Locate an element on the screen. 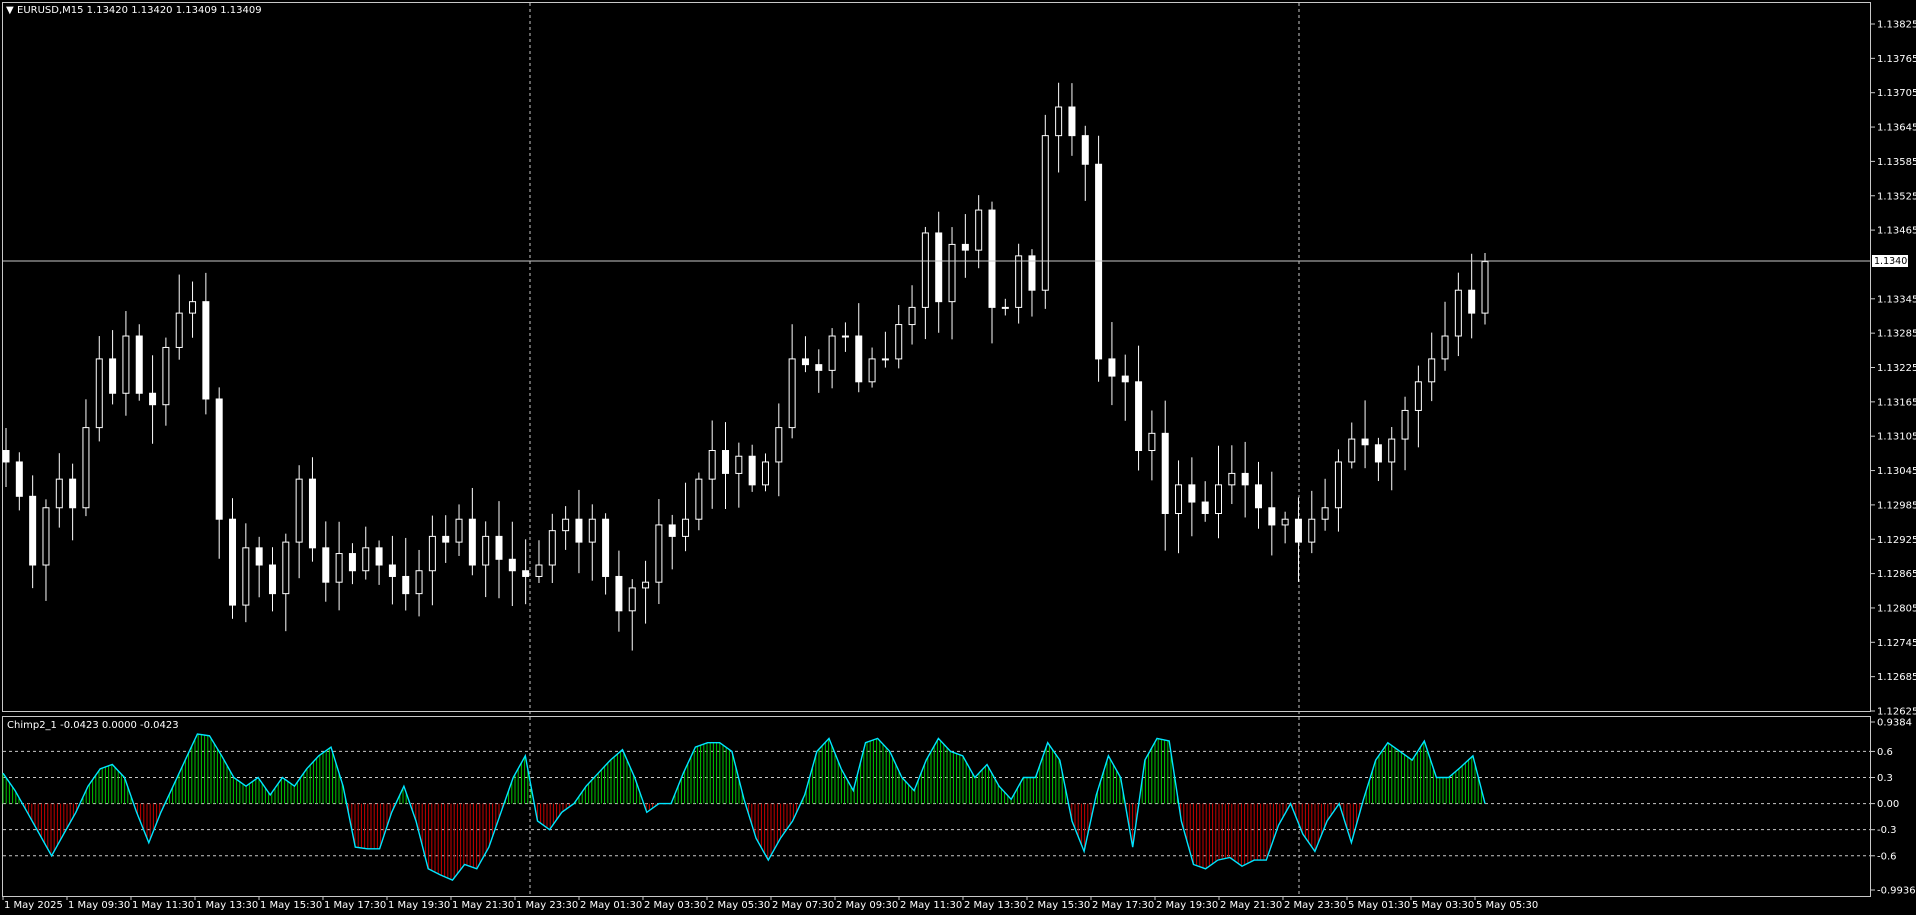 The image size is (1916, 915). time-tick-label: 2 May 03:30 is located at coordinates (675, 905).